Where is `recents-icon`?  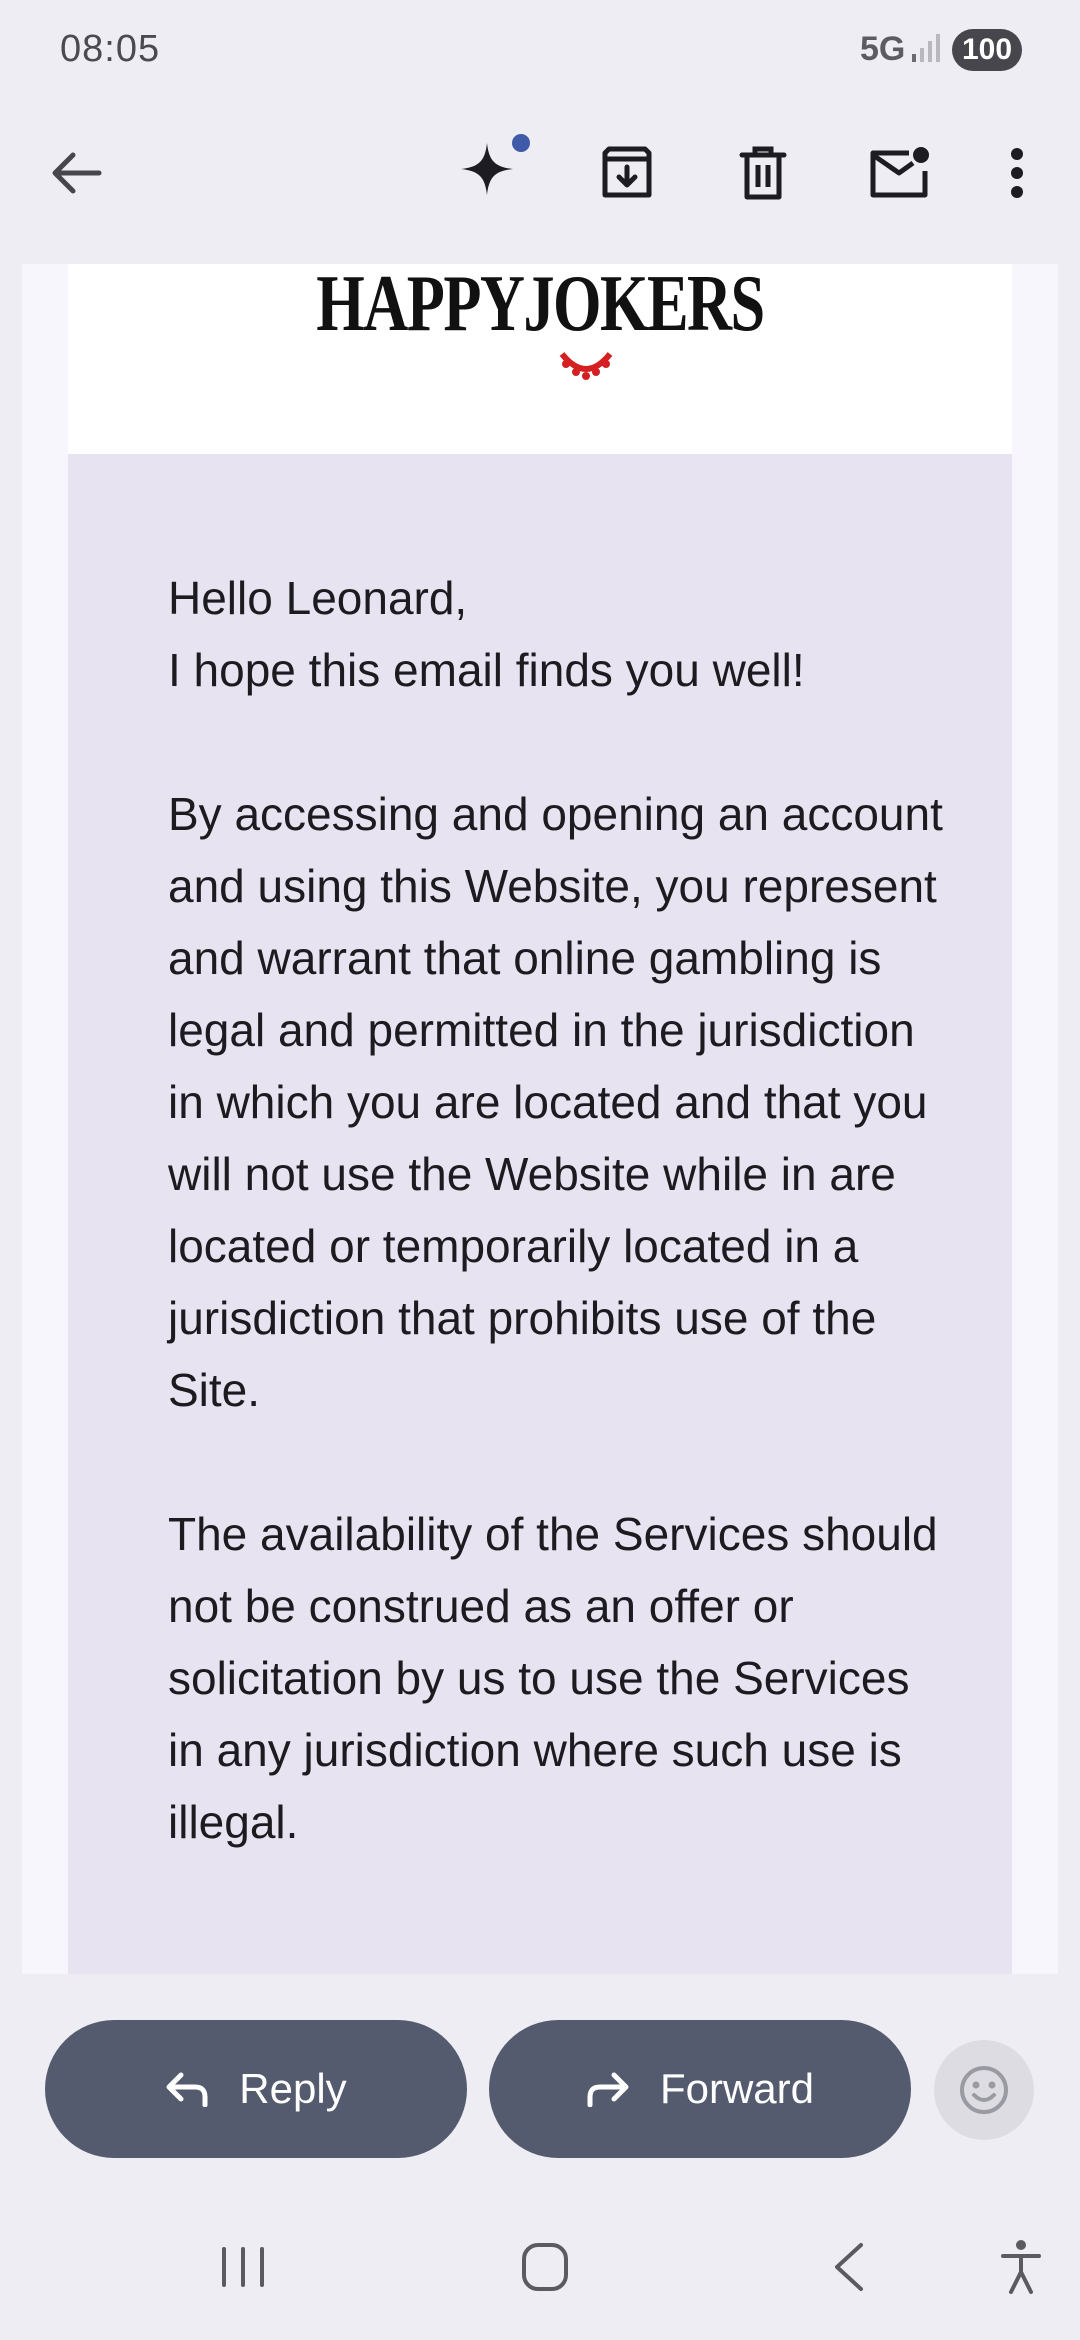 recents-icon is located at coordinates (243, 2267).